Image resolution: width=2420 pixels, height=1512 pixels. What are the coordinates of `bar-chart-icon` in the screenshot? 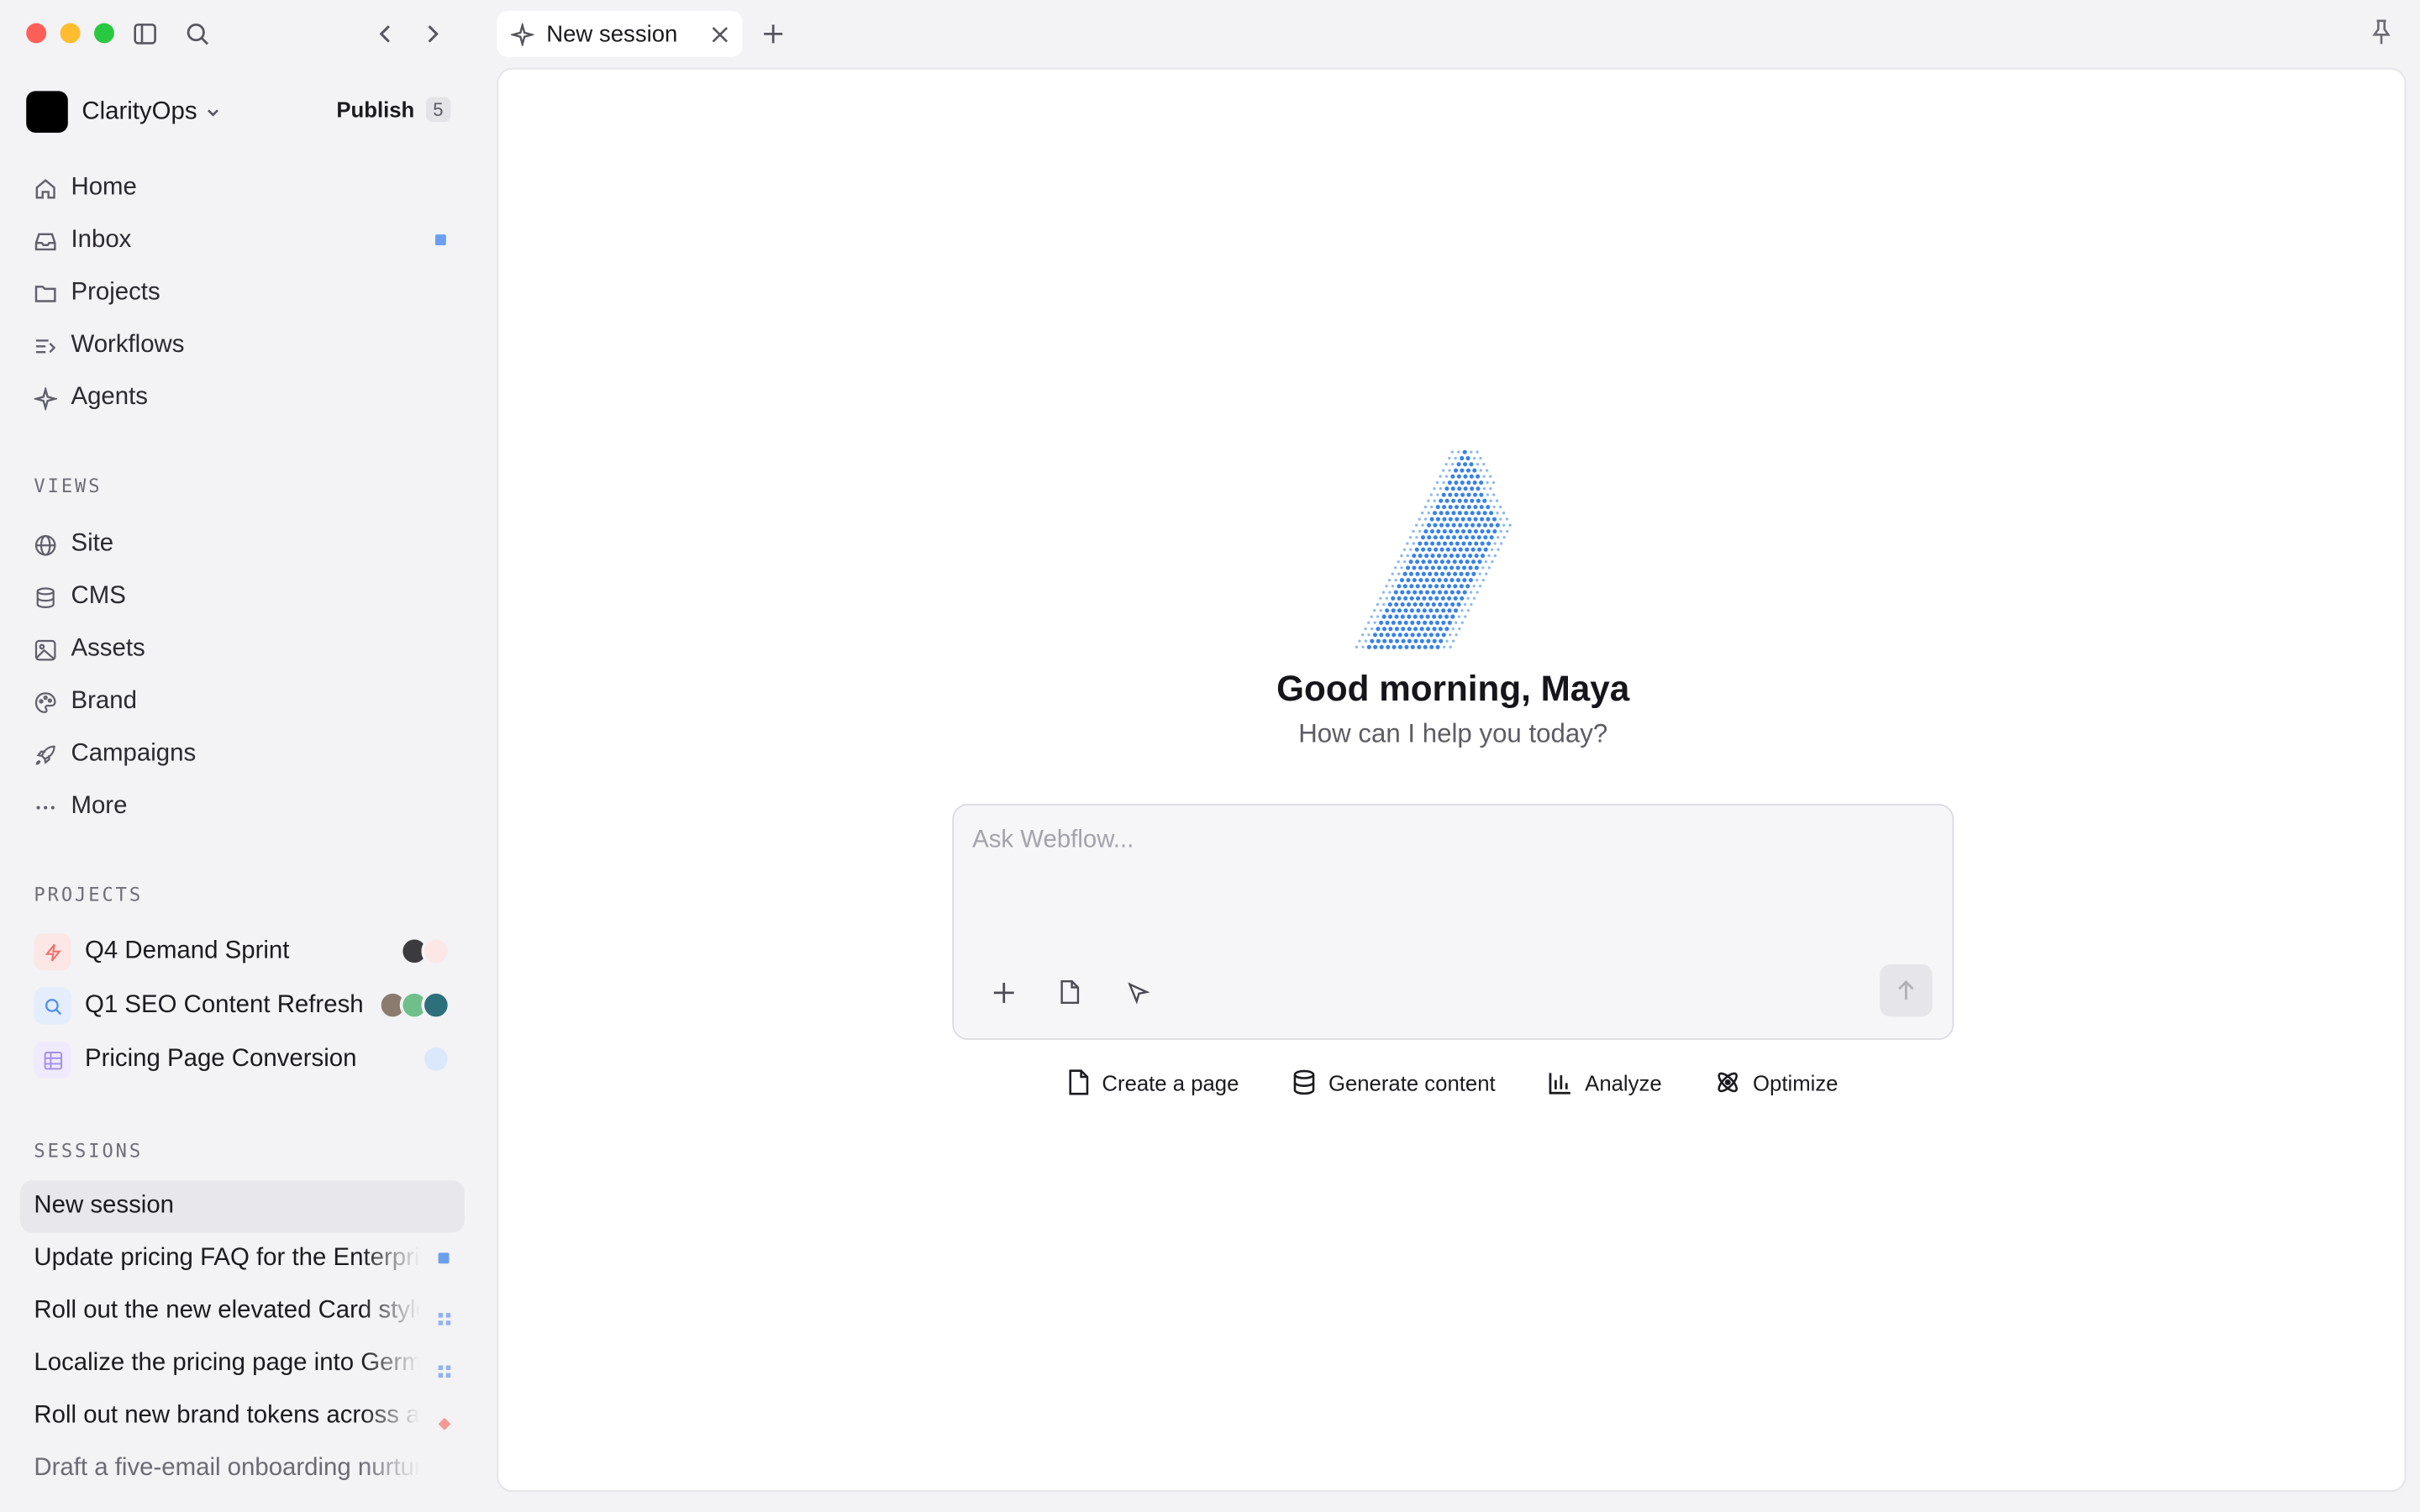 It's located at (436, 951).